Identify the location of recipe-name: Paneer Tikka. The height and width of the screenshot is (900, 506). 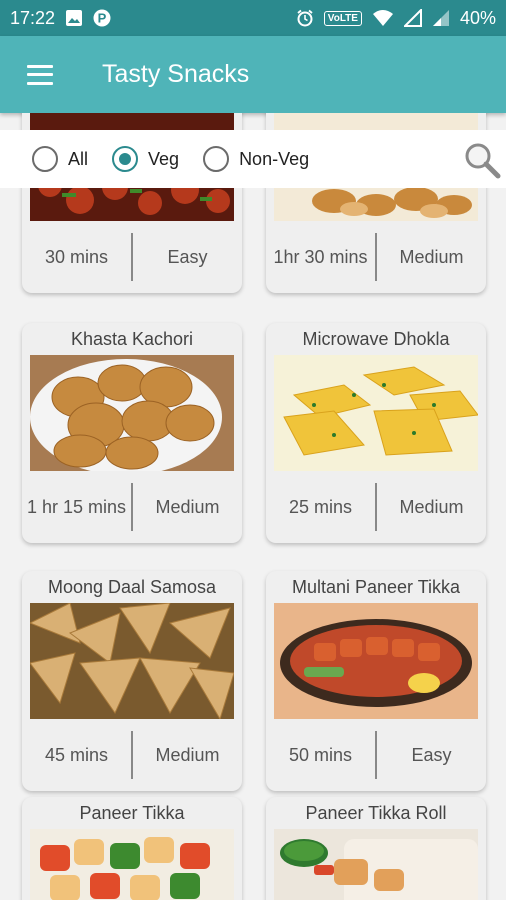
(132, 813).